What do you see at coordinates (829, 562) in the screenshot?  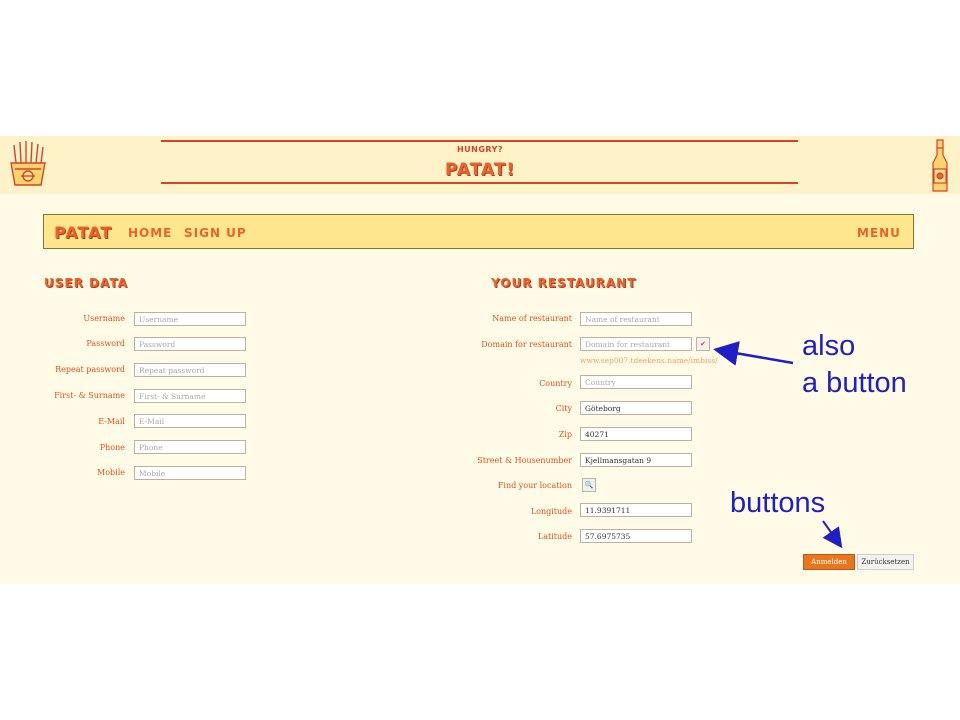 I see `submit-button: Anmelden` at bounding box center [829, 562].